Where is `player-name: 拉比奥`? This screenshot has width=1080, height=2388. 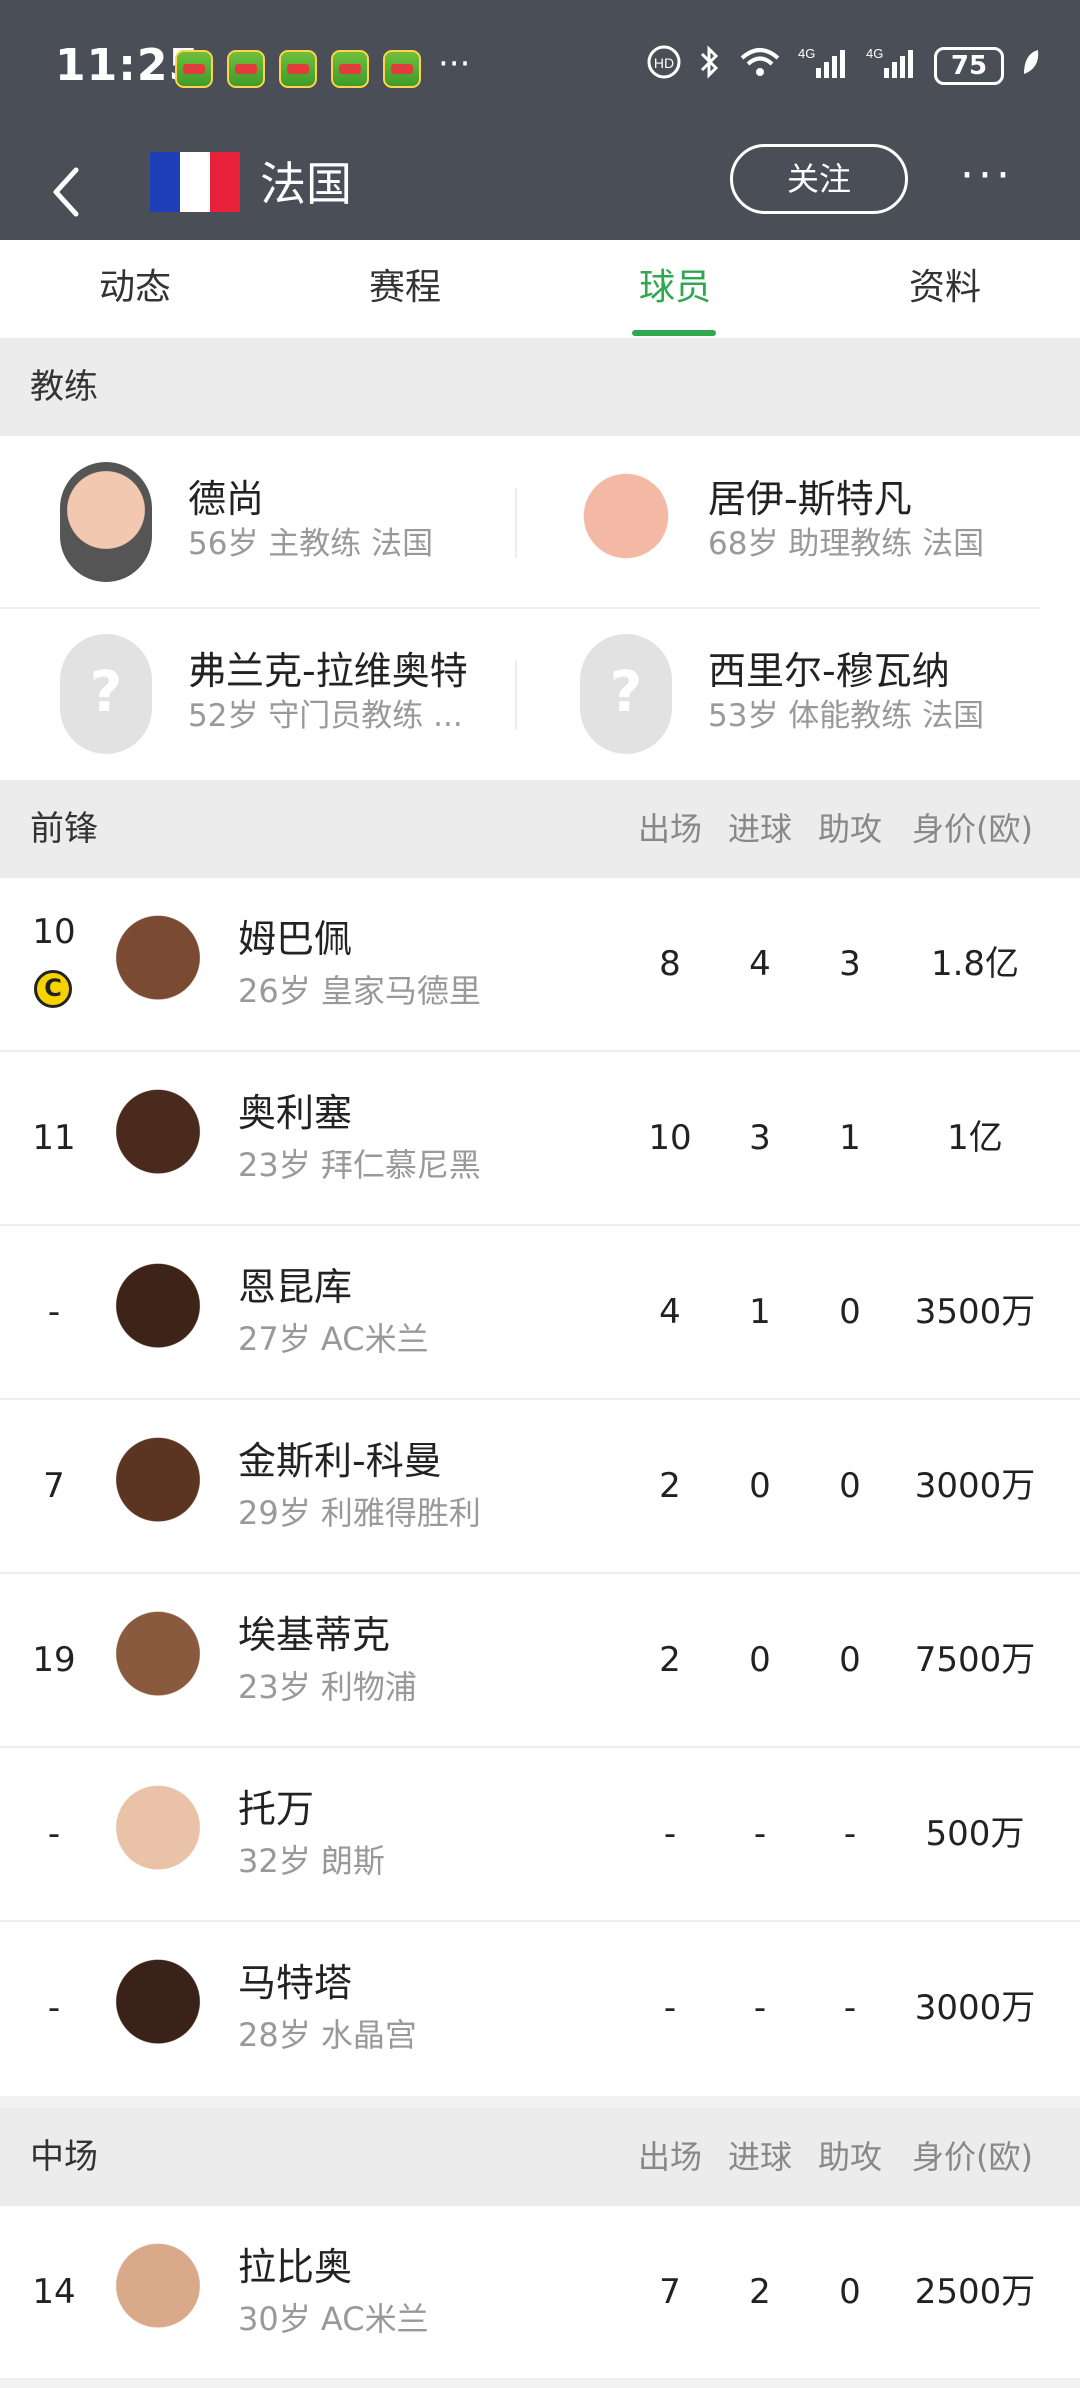 player-name: 拉比奥 is located at coordinates (295, 2267).